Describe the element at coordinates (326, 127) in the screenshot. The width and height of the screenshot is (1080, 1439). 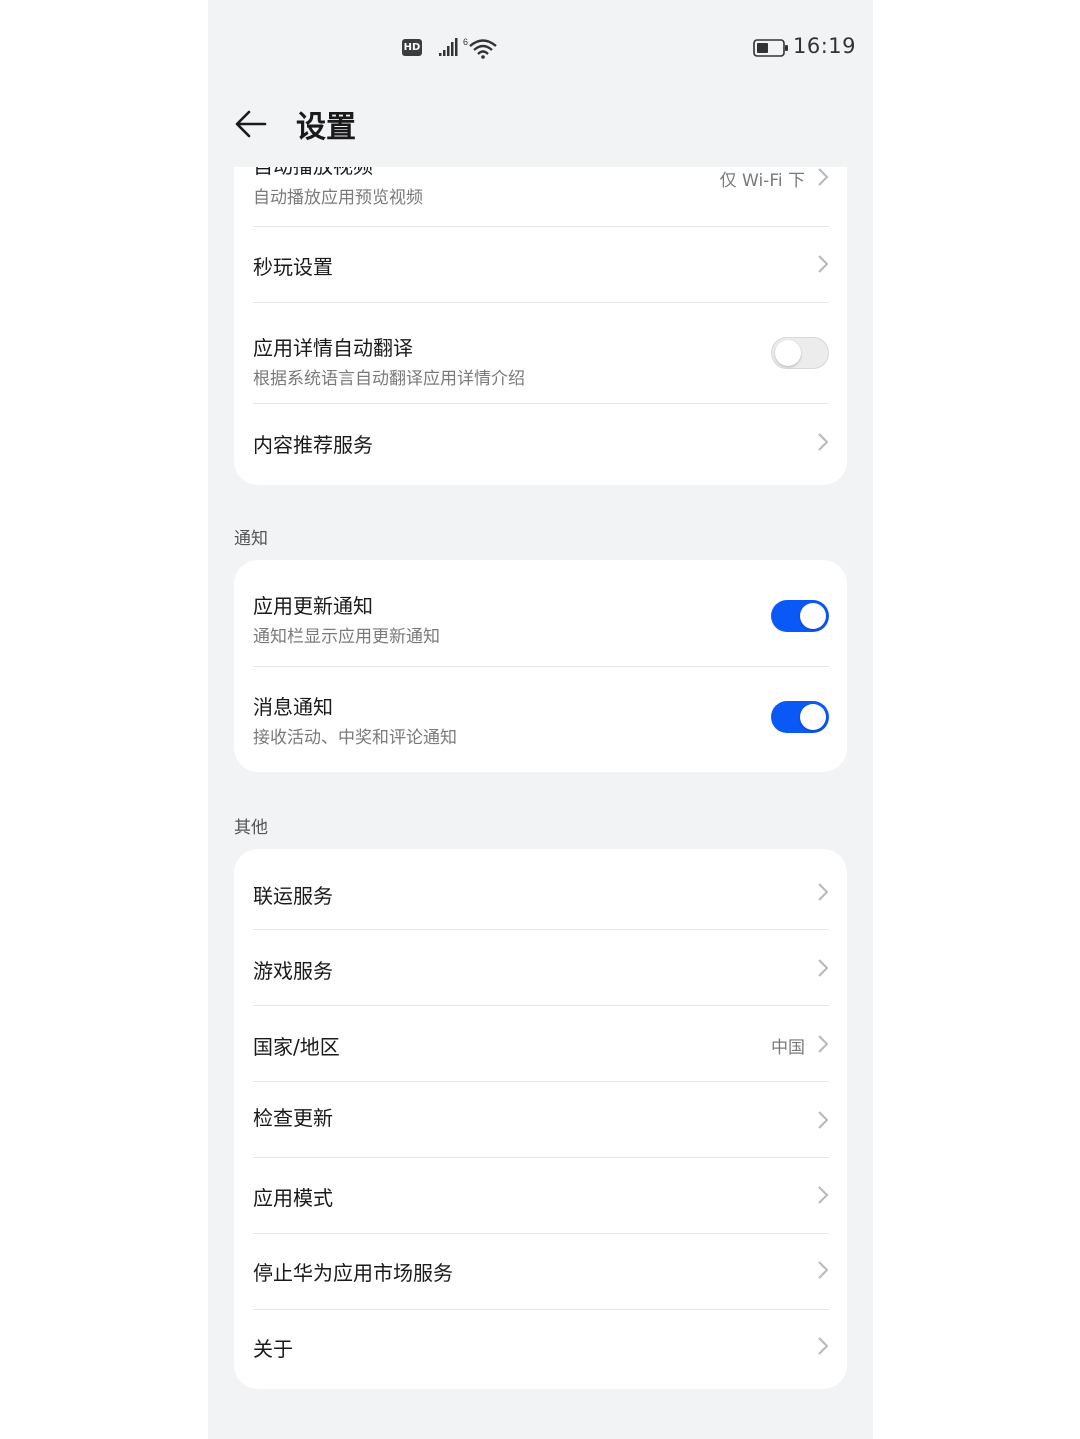
I see `page-title: 设置` at that location.